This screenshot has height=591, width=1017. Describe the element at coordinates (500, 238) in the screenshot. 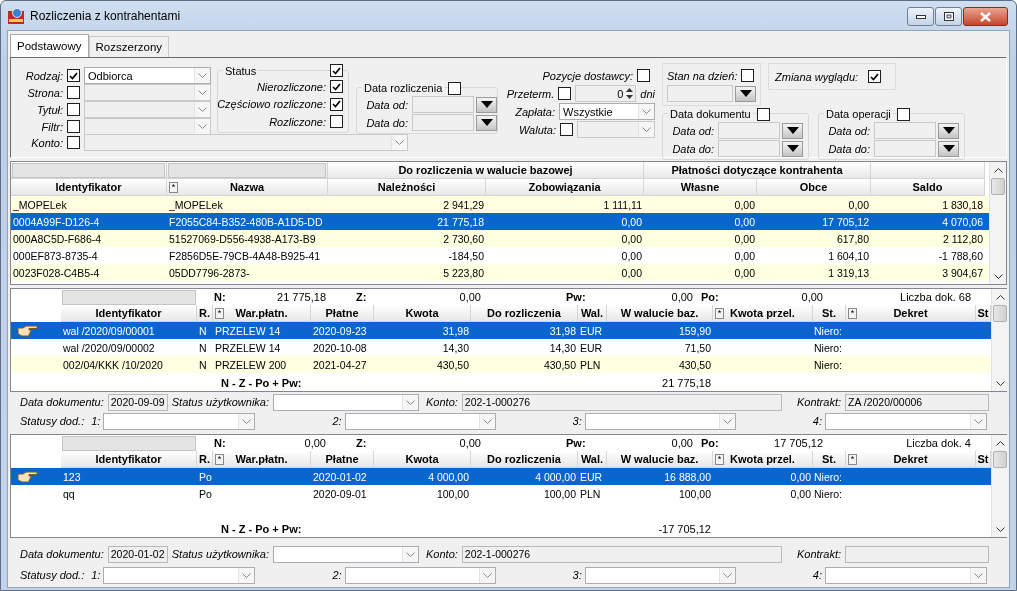

I see `table-row: 000A8C5D-F686-4 51527069-D556-4938-A173-B9 2 730,60 0,00 0,00 617,80 2 112,80` at that location.